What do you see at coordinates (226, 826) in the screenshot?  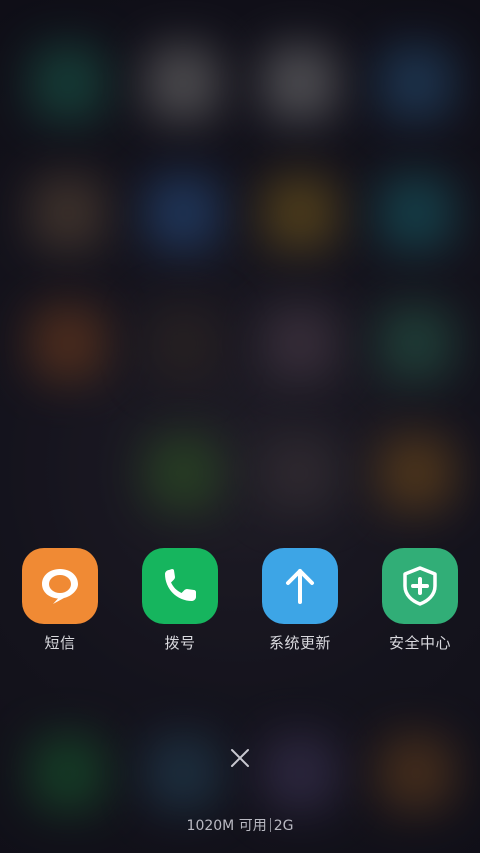 I see `memory-available-text: 1020M 可用` at bounding box center [226, 826].